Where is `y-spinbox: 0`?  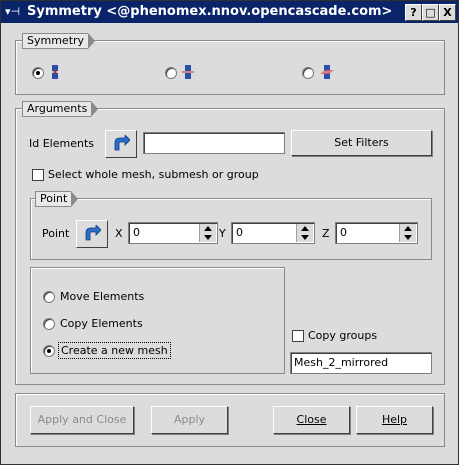
y-spinbox: 0 is located at coordinates (273, 233).